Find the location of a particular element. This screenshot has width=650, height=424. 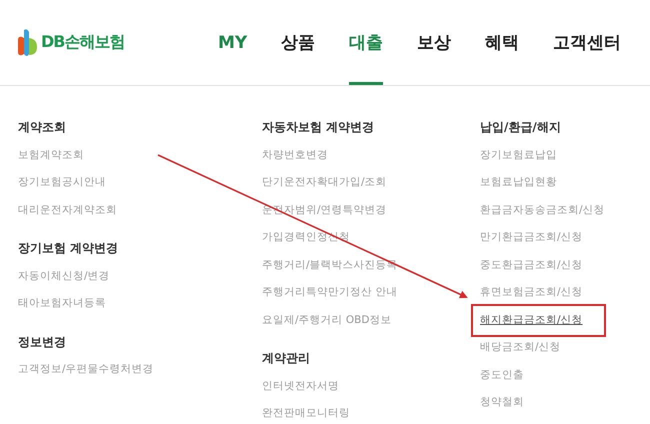

menu-link: 환급금자동송금조회/신청 is located at coordinates (542, 210).